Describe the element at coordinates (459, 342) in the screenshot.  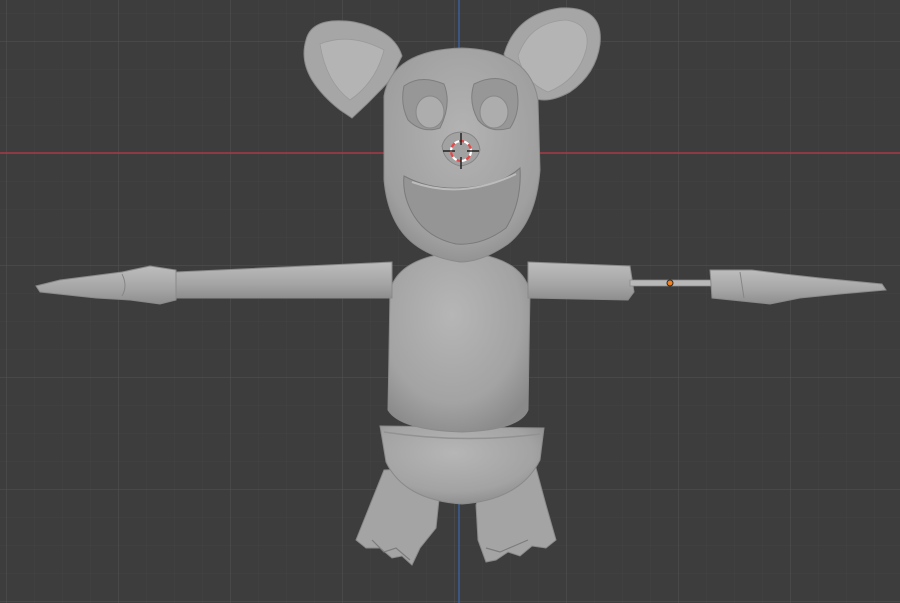
I see `torso` at that location.